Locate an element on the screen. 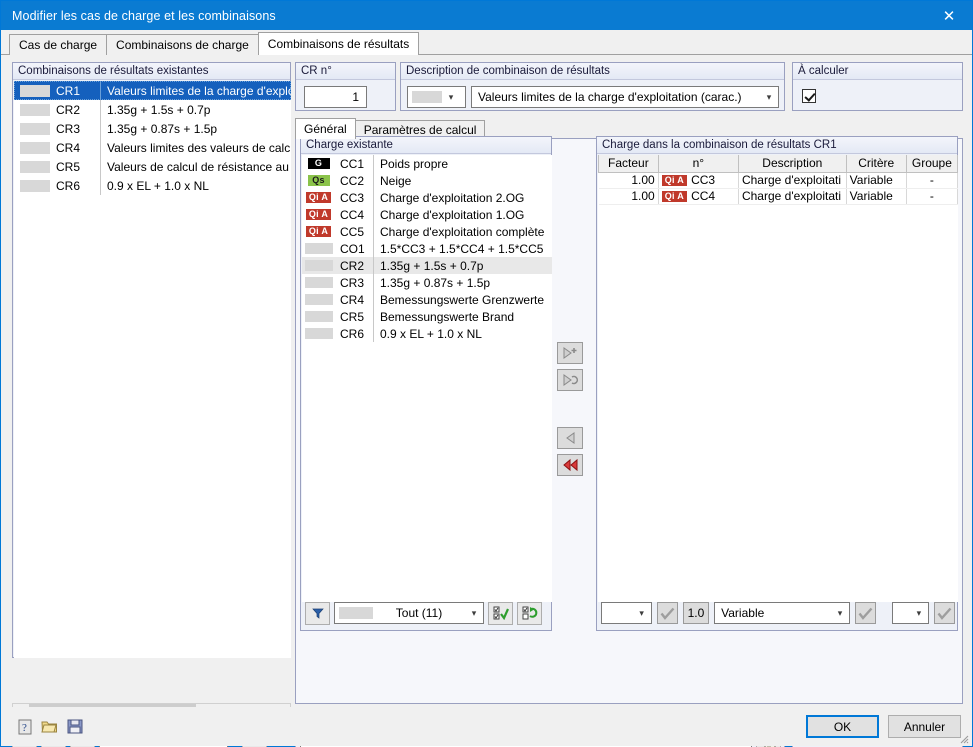 Image resolution: width=973 pixels, height=747 pixels. badge-text: Qi A is located at coordinates (318, 231).